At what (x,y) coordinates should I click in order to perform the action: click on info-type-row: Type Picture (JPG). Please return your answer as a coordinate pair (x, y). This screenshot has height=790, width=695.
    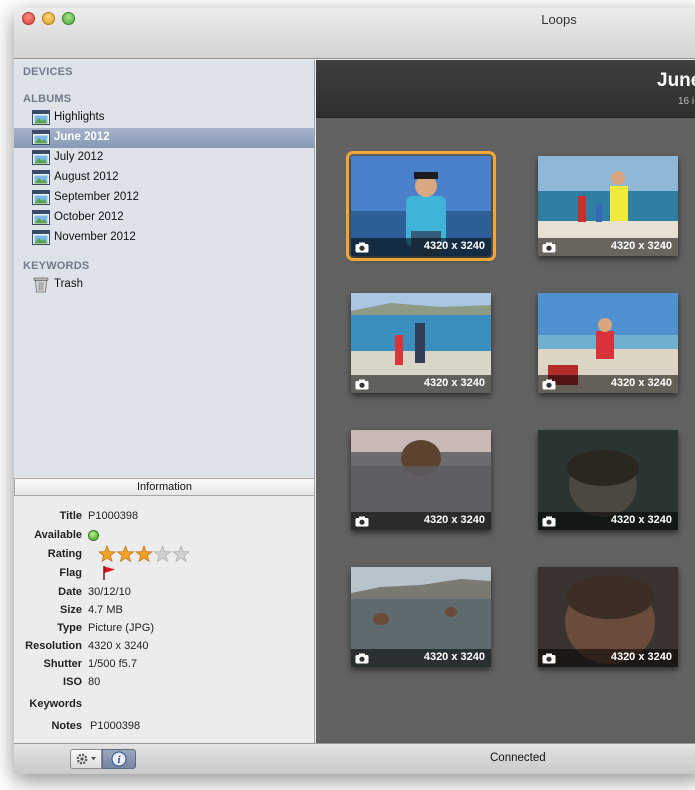
    Looking at the image, I should click on (164, 629).